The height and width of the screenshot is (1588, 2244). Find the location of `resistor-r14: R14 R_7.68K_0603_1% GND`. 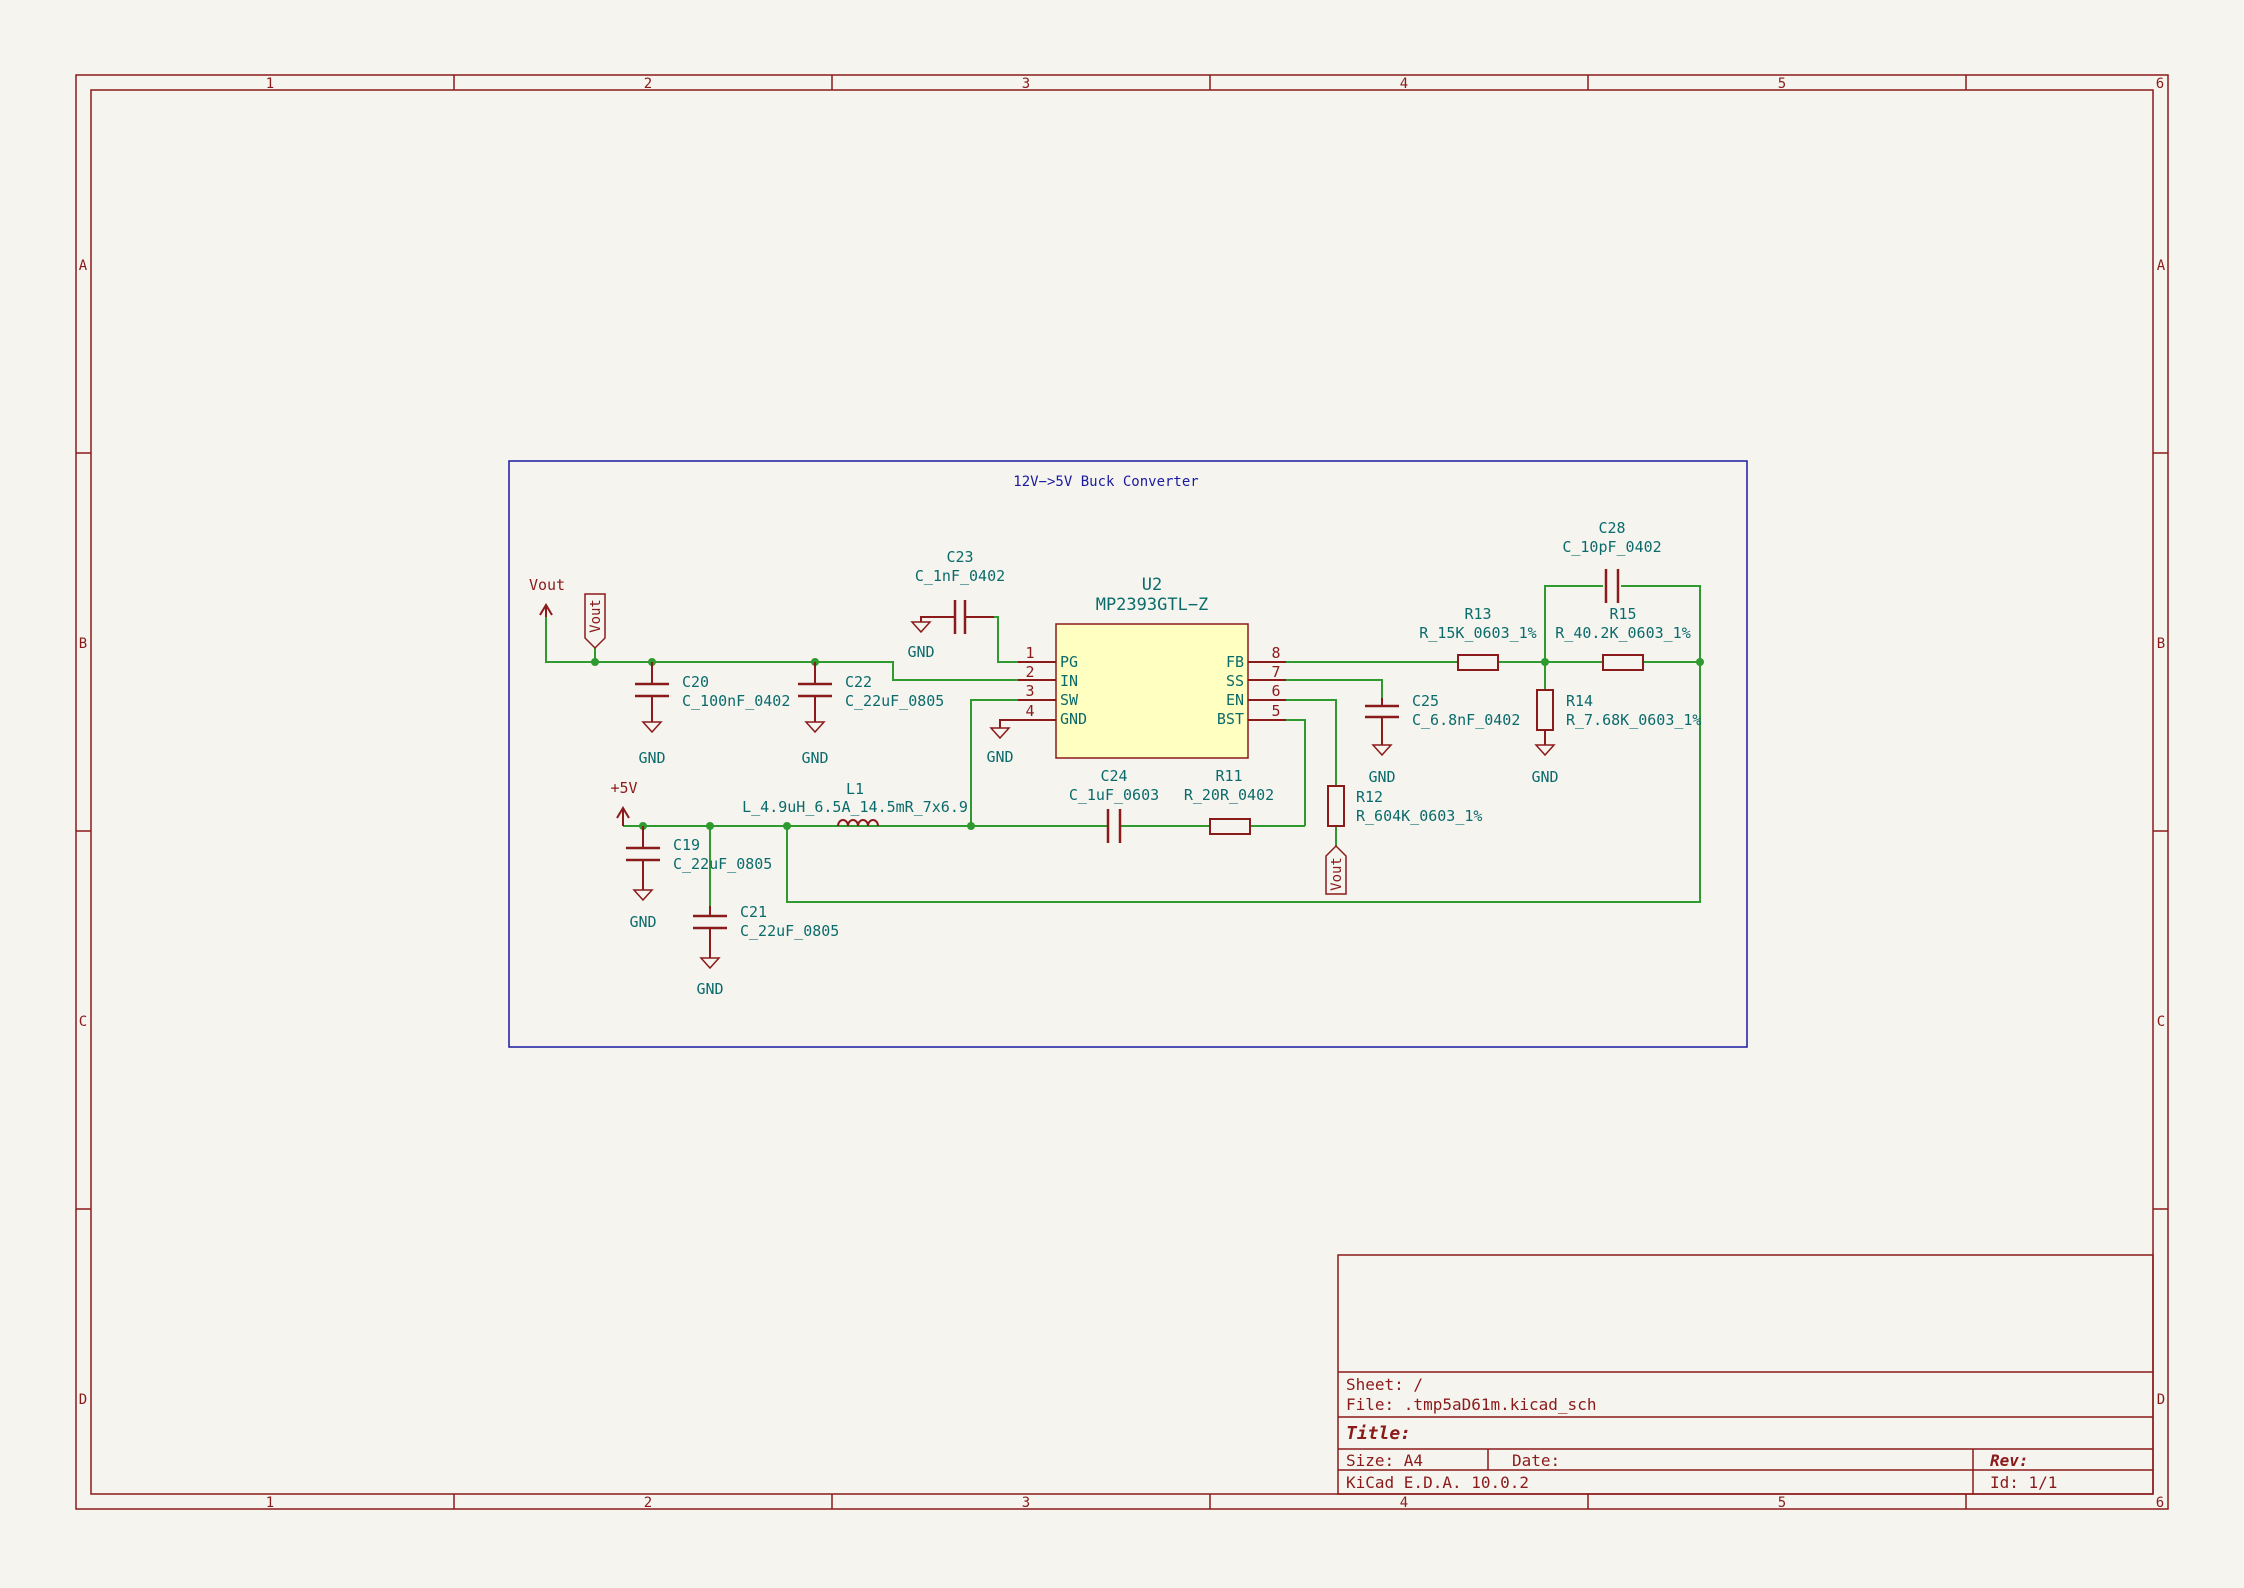

resistor-r14: R14 R_7.68K_0603_1% GND is located at coordinates (1616, 737).